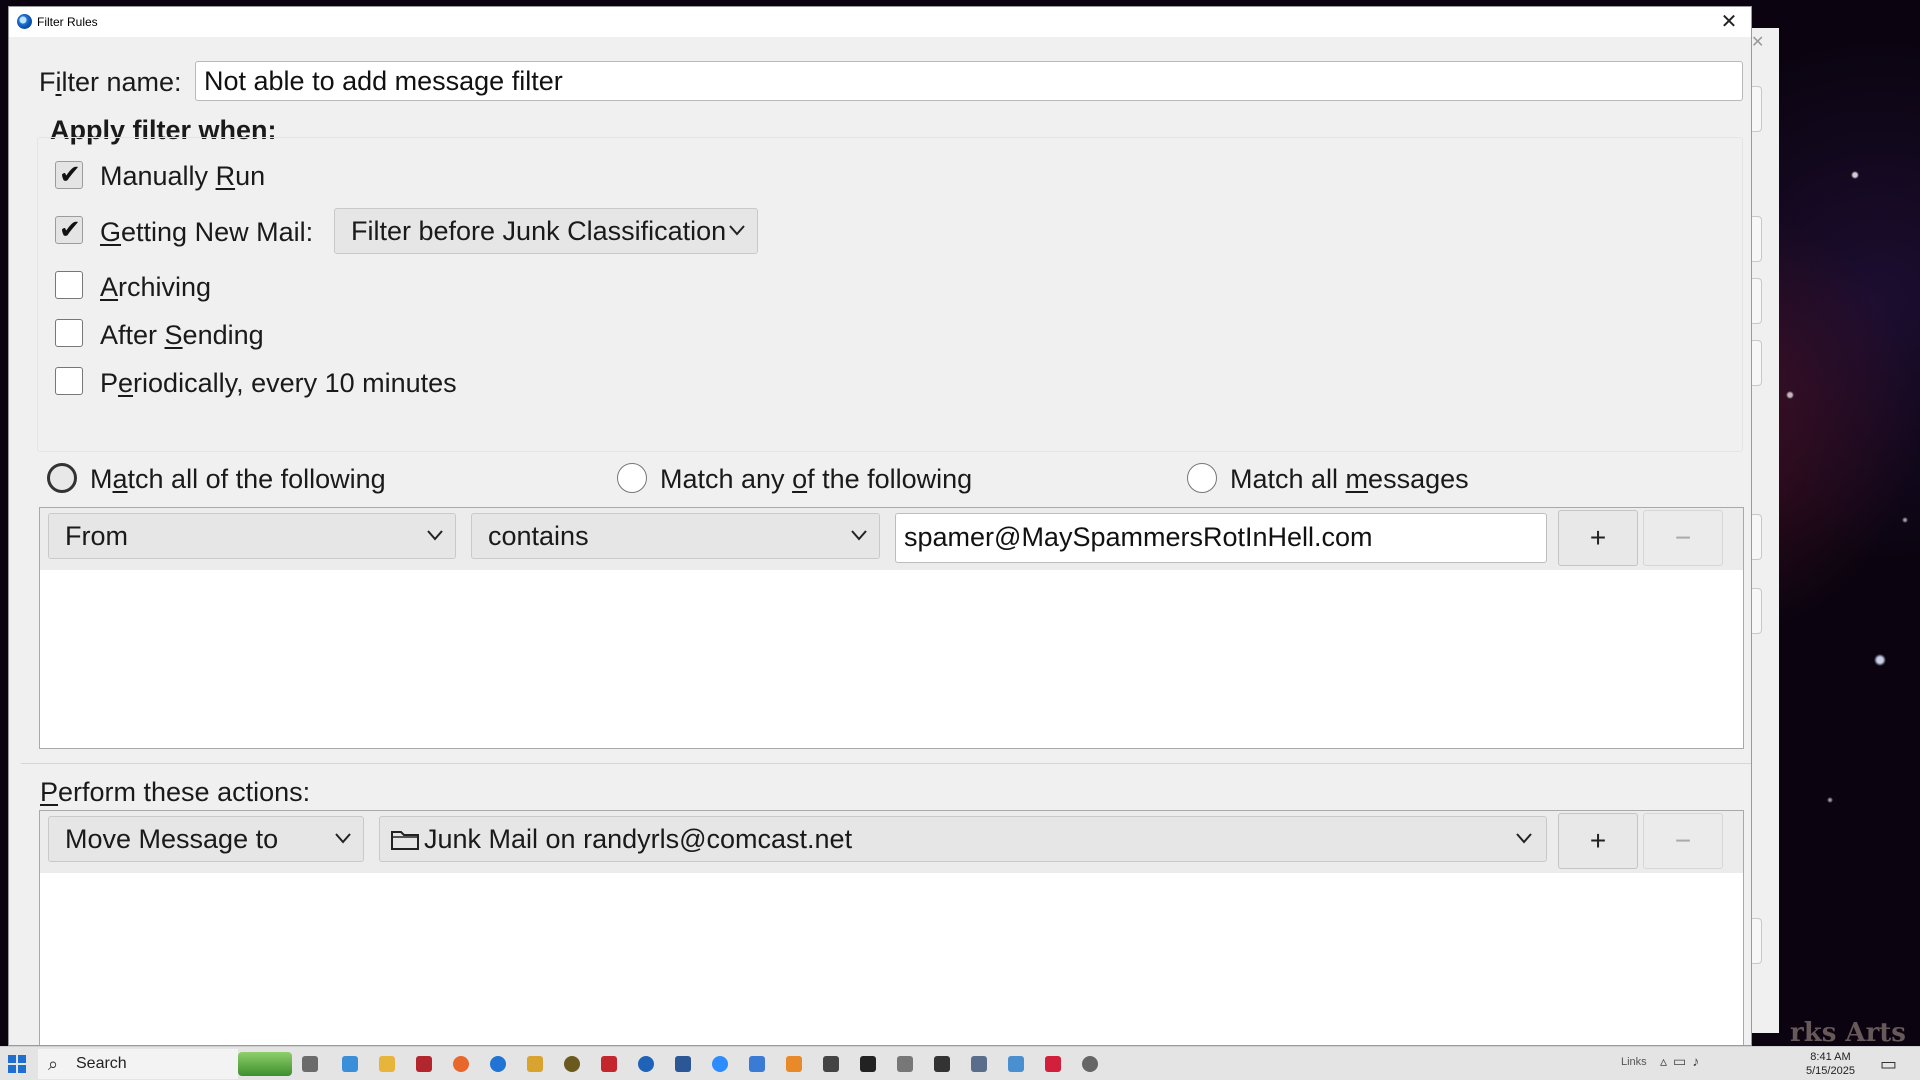 The width and height of the screenshot is (1920, 1080). I want to click on manually-run-checkbox: ✔, so click(69, 174).